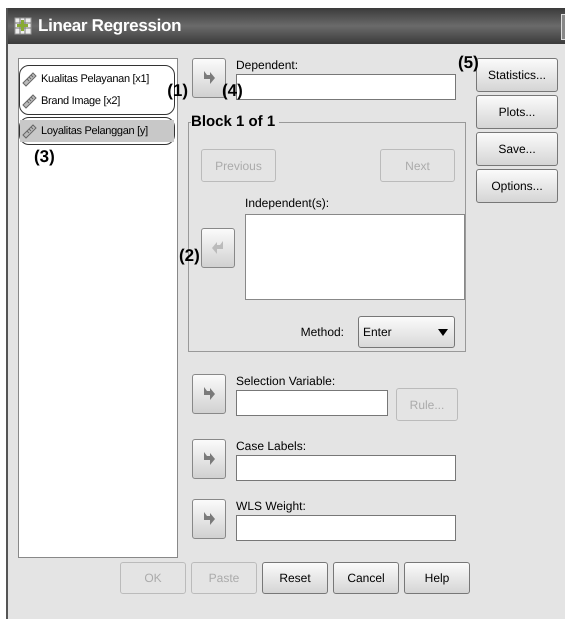 The height and width of the screenshot is (619, 565). What do you see at coordinates (437, 578) in the screenshot?
I see `dialog-button: Help` at bounding box center [437, 578].